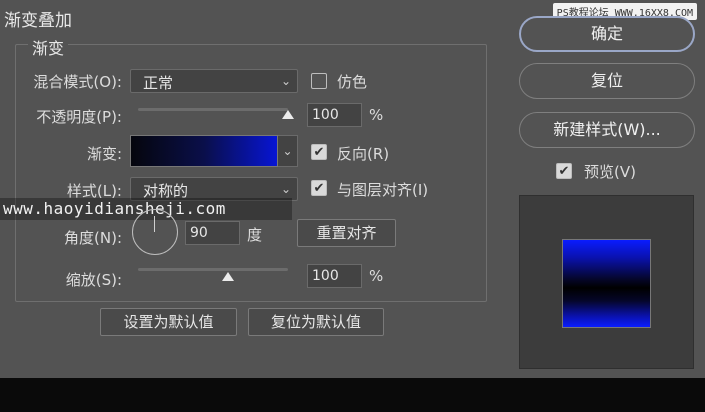  I want to click on scale-slider-track, so click(213, 269).